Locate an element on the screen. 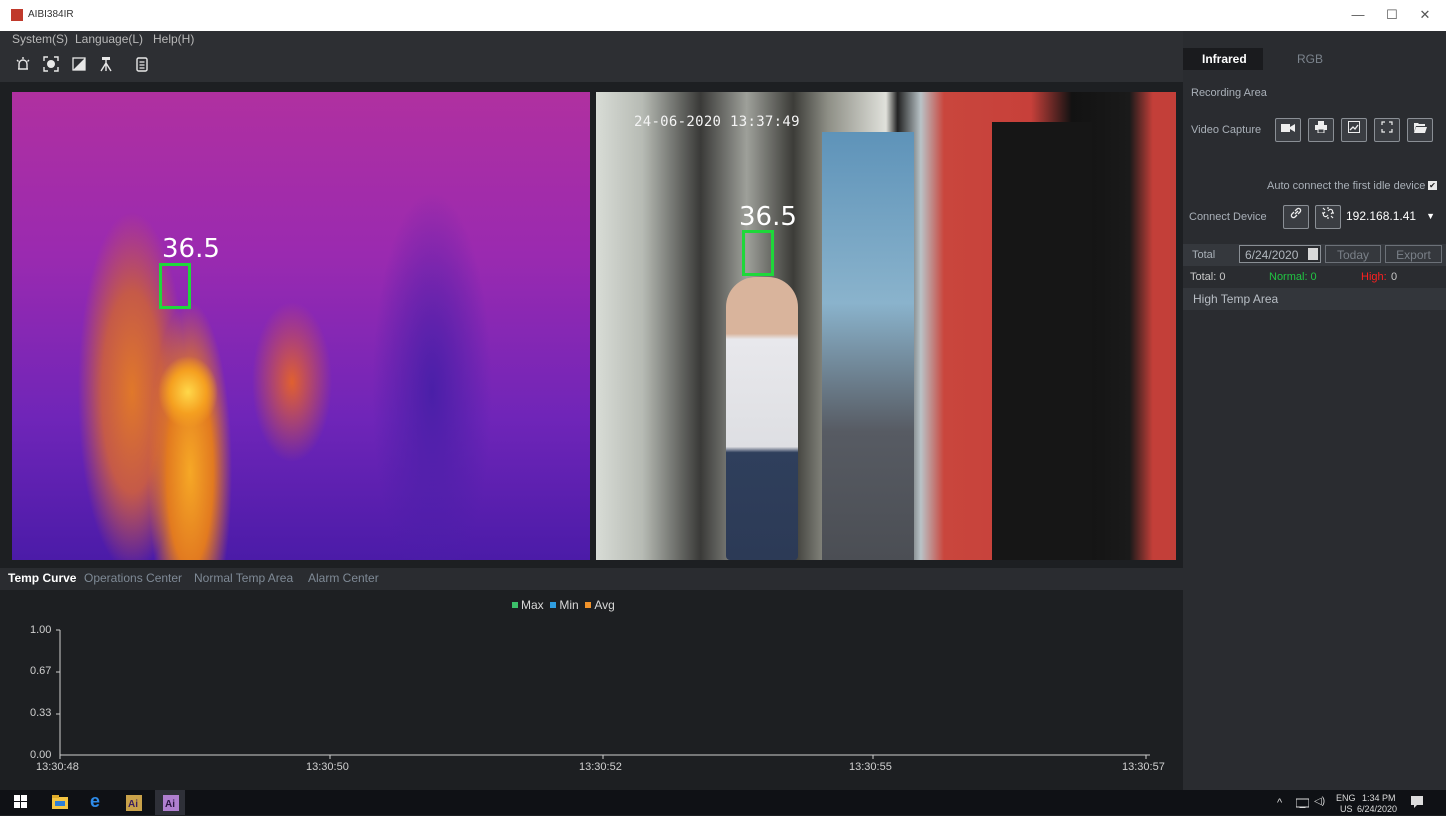 The image size is (1446, 816). chevron-down-icon: ▼ is located at coordinates (1430, 216).